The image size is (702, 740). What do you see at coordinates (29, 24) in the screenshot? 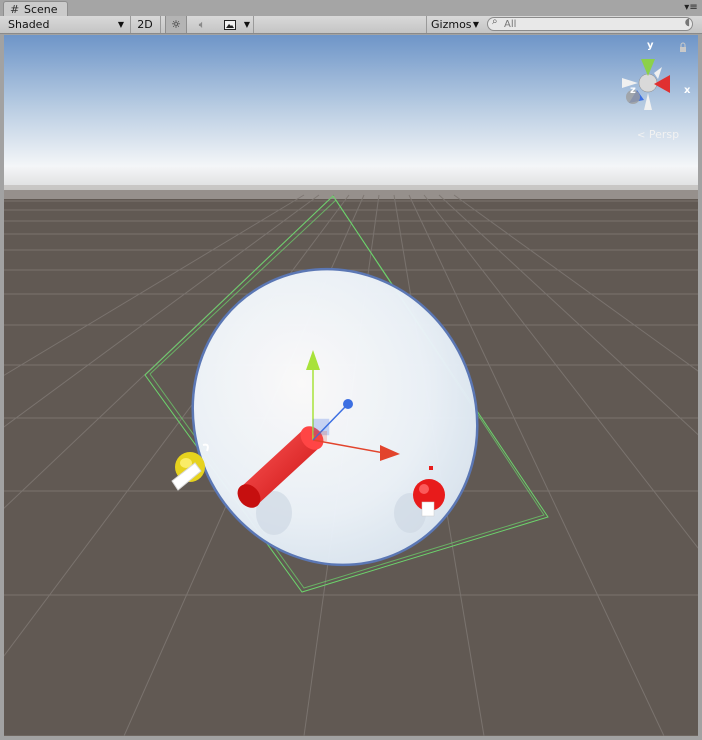
I see `draw-mode-label: Shaded` at bounding box center [29, 24].